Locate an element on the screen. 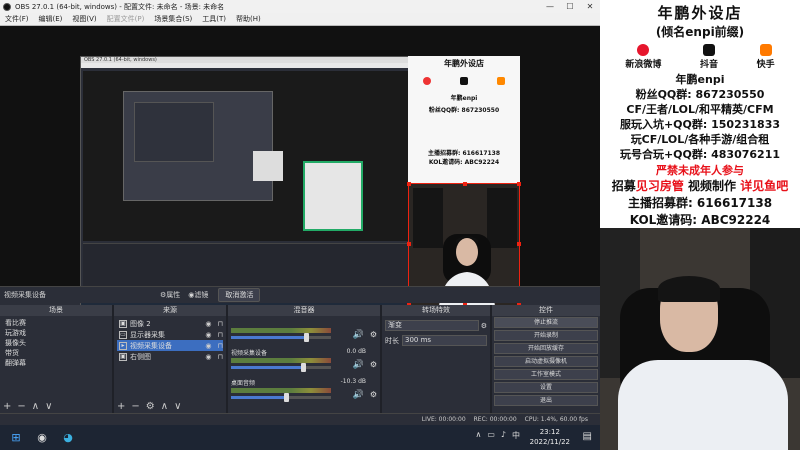  source-name: 图像 2 is located at coordinates (140, 323).